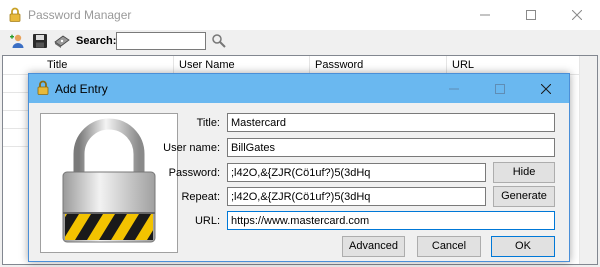 The width and height of the screenshot is (600, 267). I want to click on close-button, so click(577, 15).